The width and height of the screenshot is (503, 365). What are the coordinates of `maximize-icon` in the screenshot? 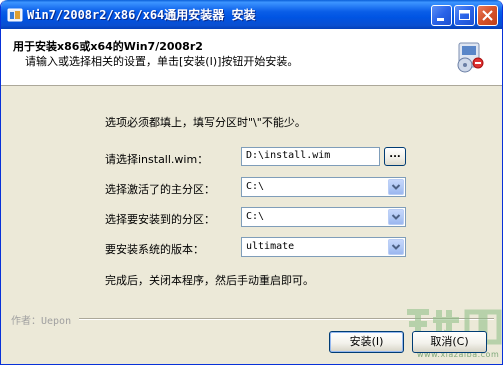 It's located at (464, 15).